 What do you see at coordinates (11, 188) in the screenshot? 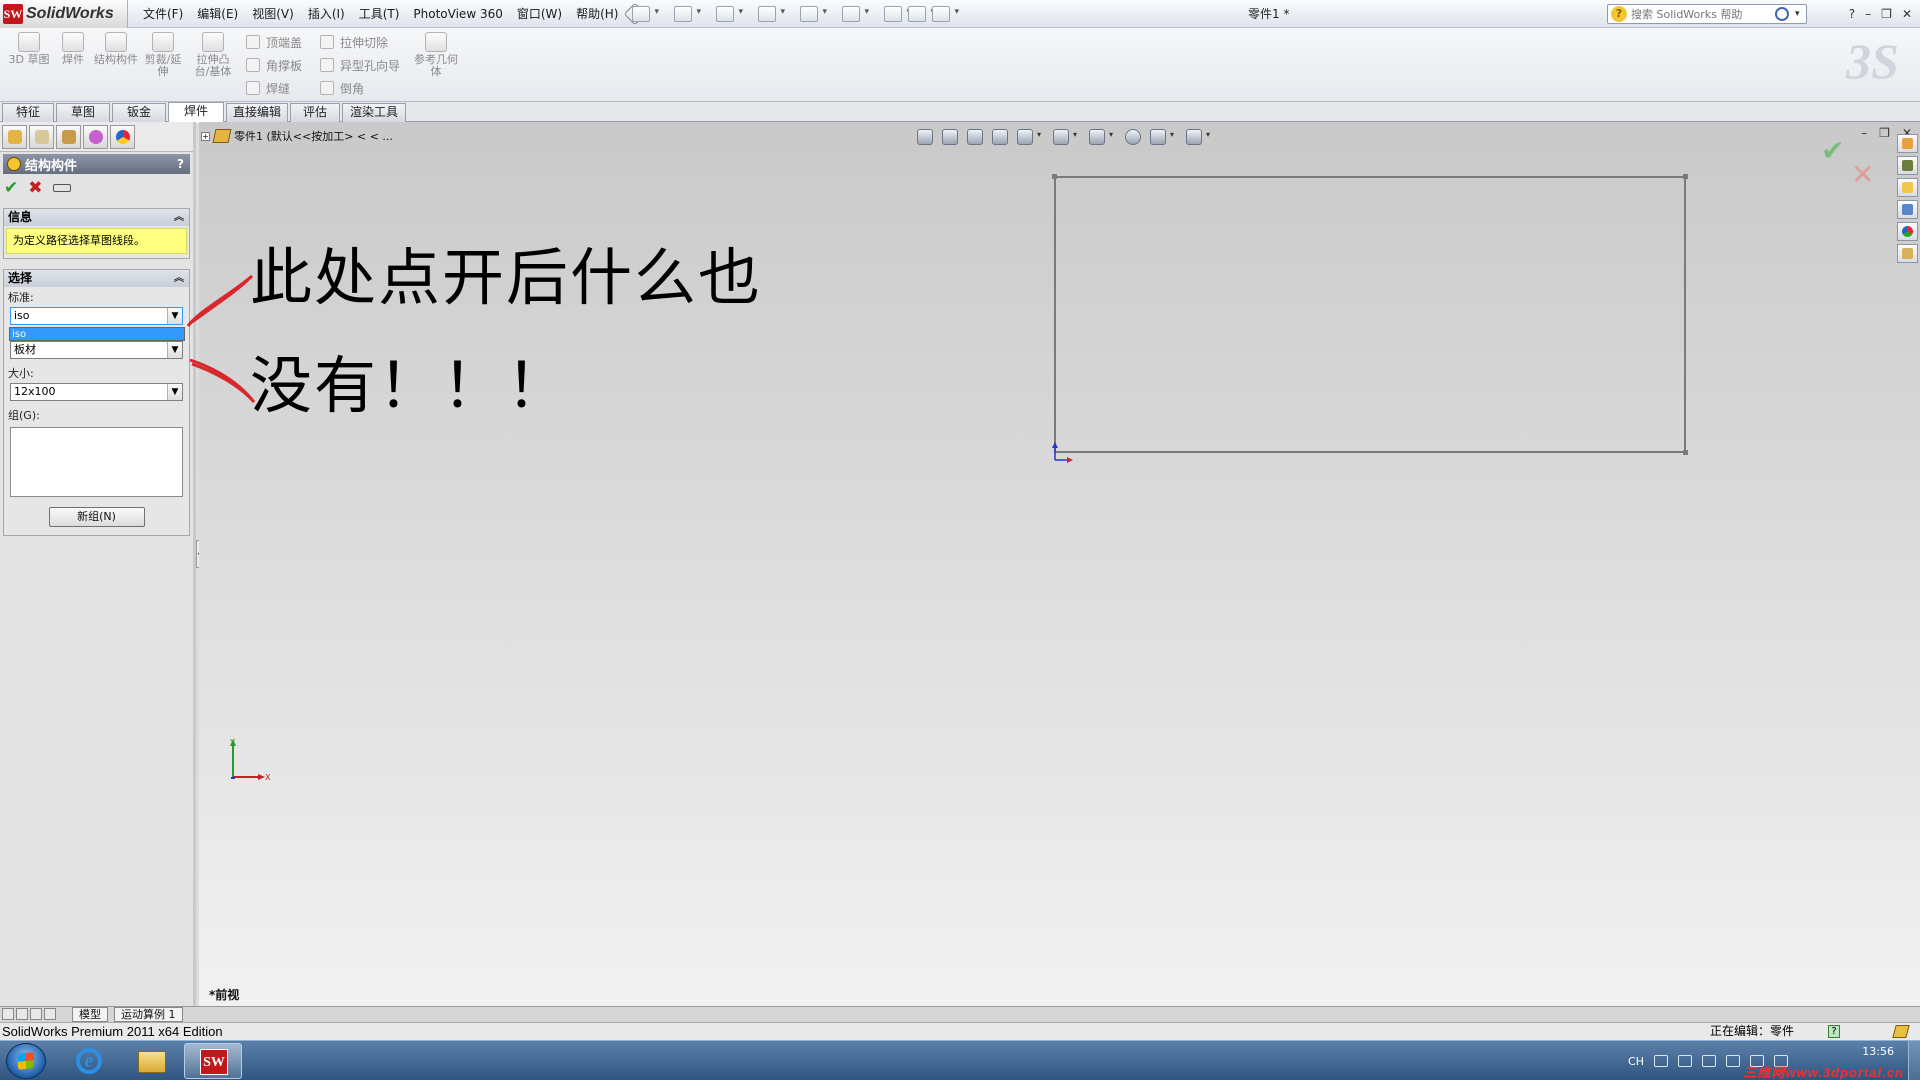
I see `ok-button: ✔` at bounding box center [11, 188].